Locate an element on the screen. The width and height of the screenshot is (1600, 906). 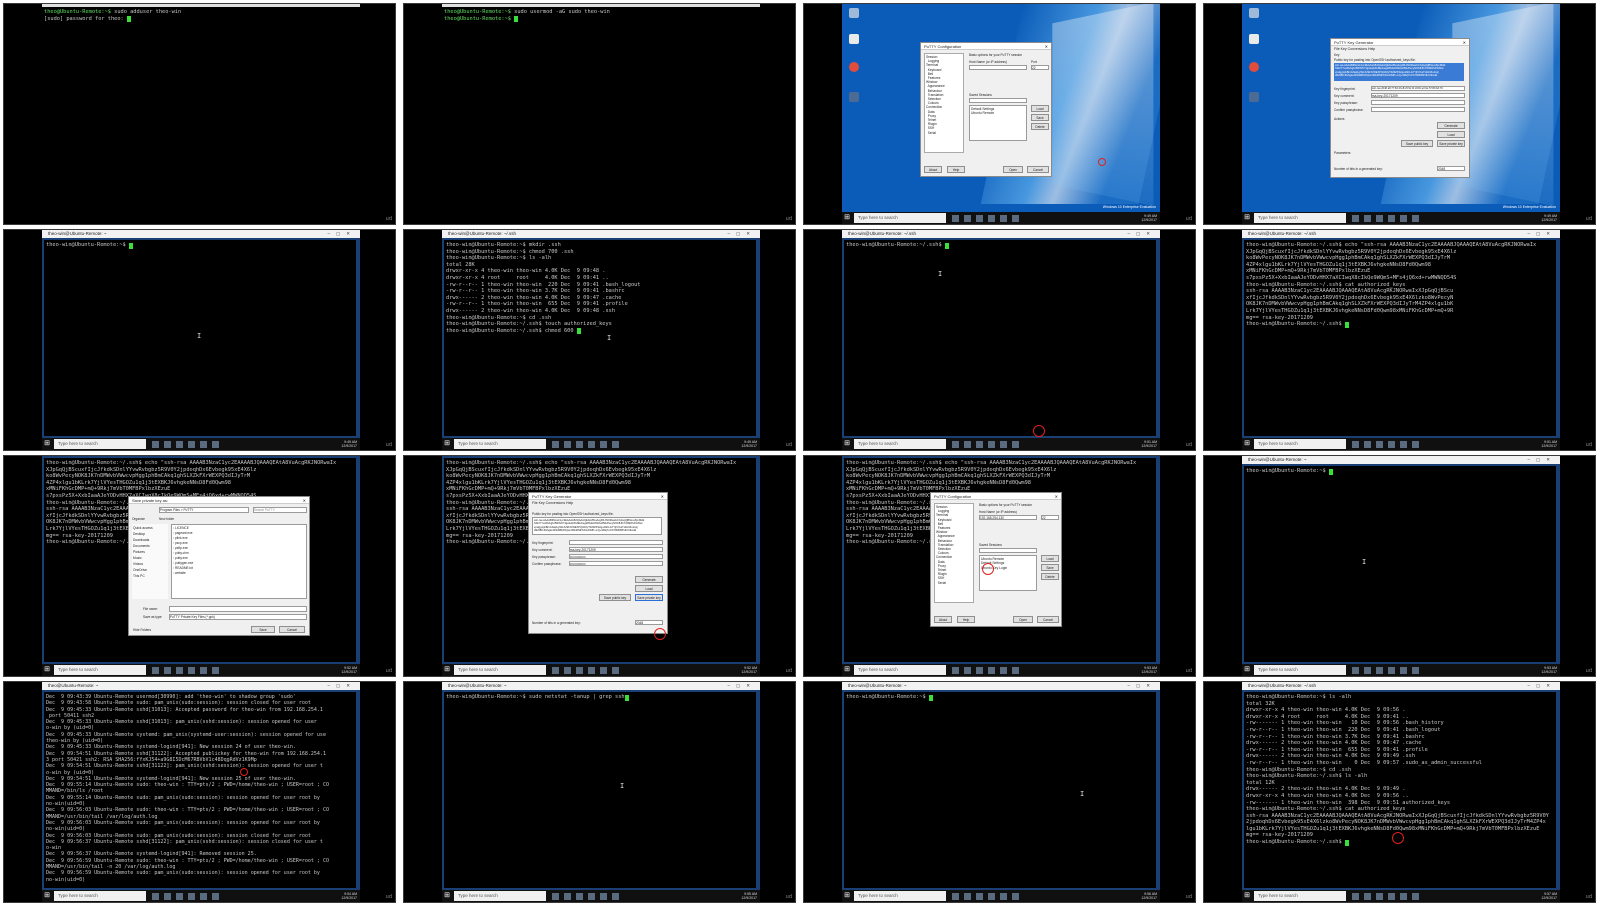
menu-bar: File Key Conversions Help is located at coordinates (598, 503).